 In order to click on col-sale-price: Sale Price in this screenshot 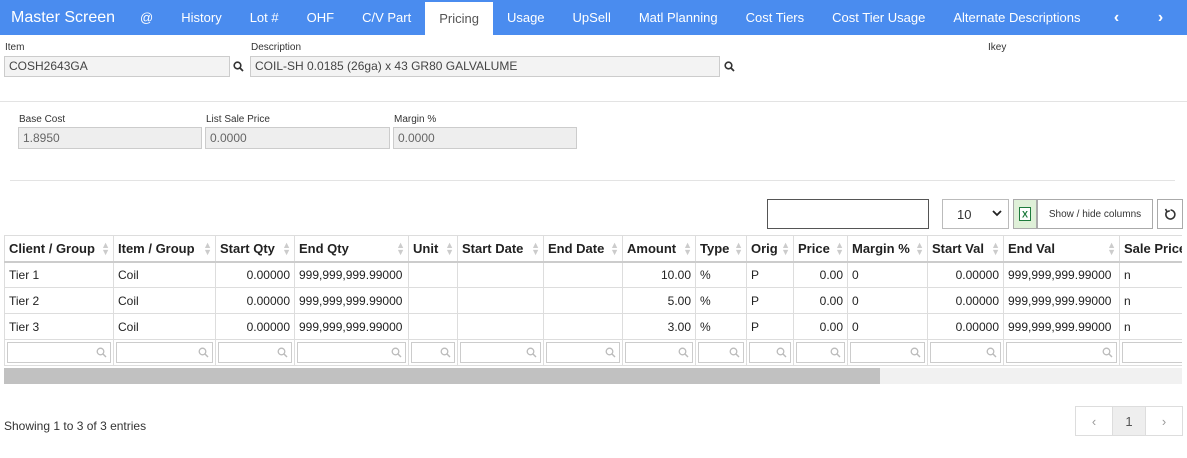, I will do `click(1150, 249)`.